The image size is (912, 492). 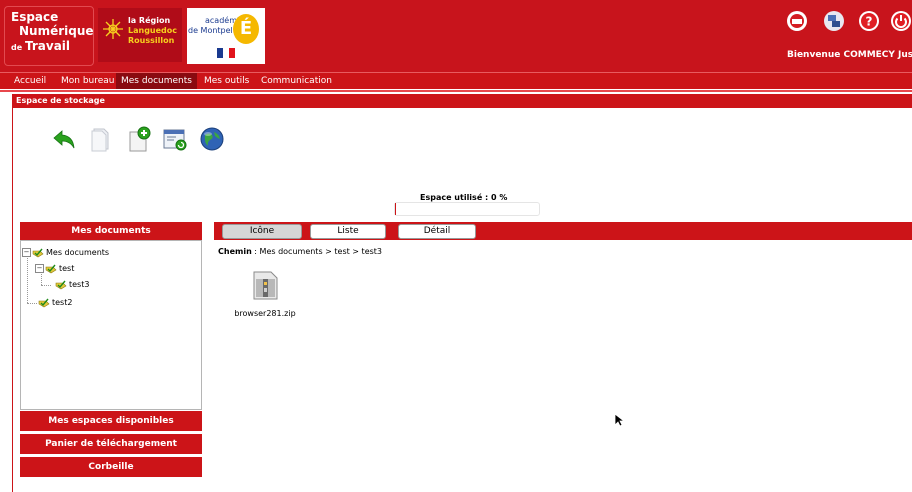 I want to click on file-name: browser281.zip, so click(x=265, y=313).